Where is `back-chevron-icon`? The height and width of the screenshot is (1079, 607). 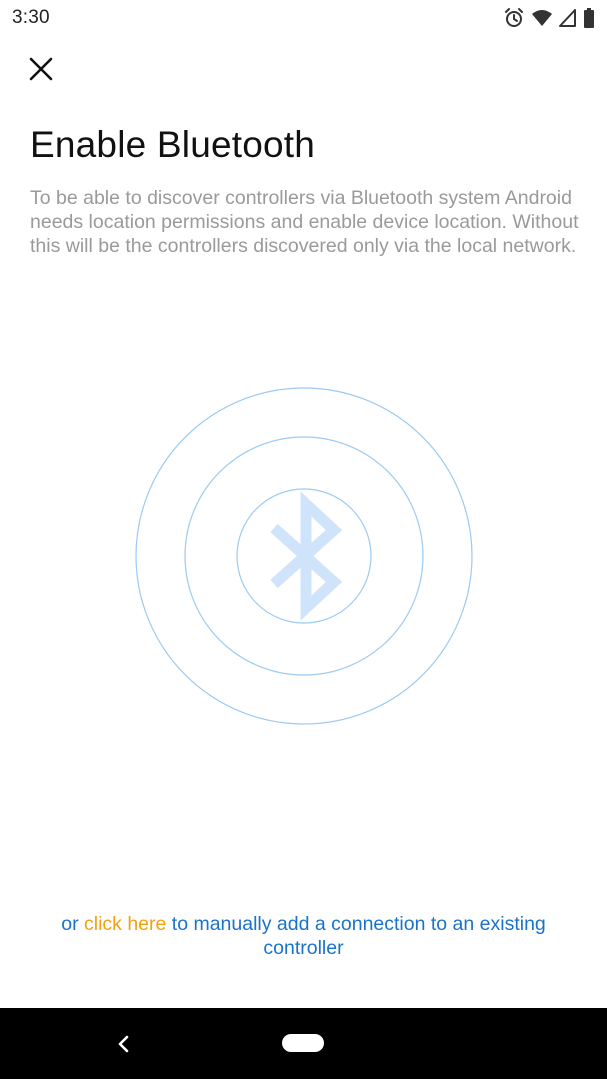 back-chevron-icon is located at coordinates (123, 1044).